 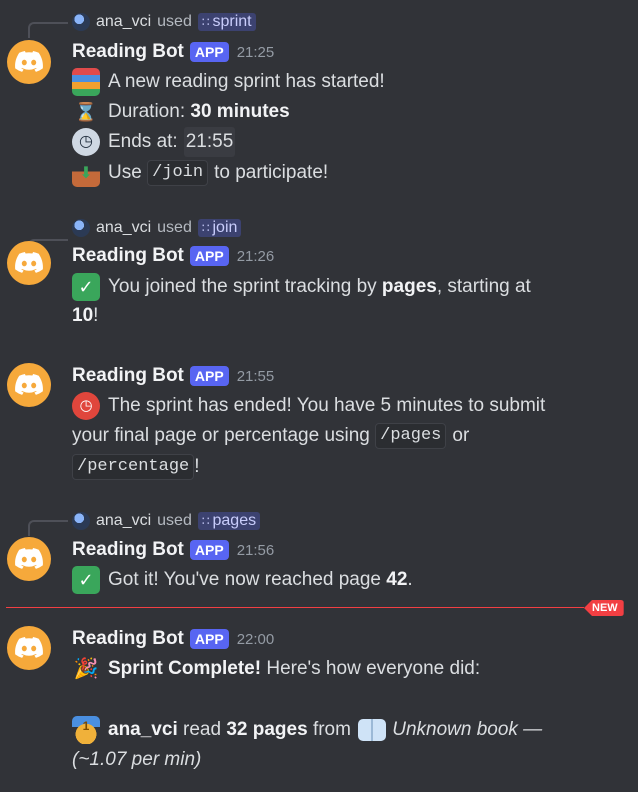 What do you see at coordinates (86, 730) in the screenshot?
I see `first-place-medal-icon: 1` at bounding box center [86, 730].